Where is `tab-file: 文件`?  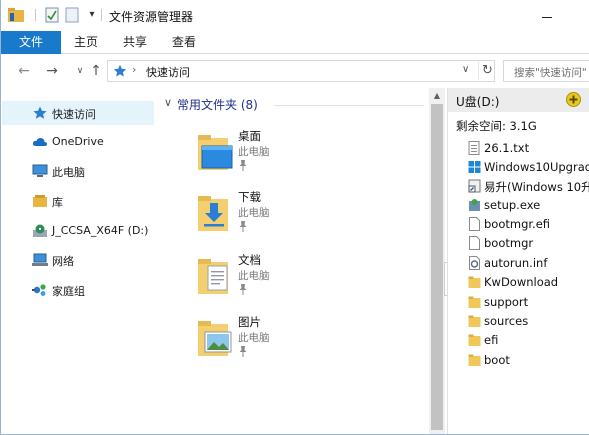
tab-file: 文件 is located at coordinates (31, 42).